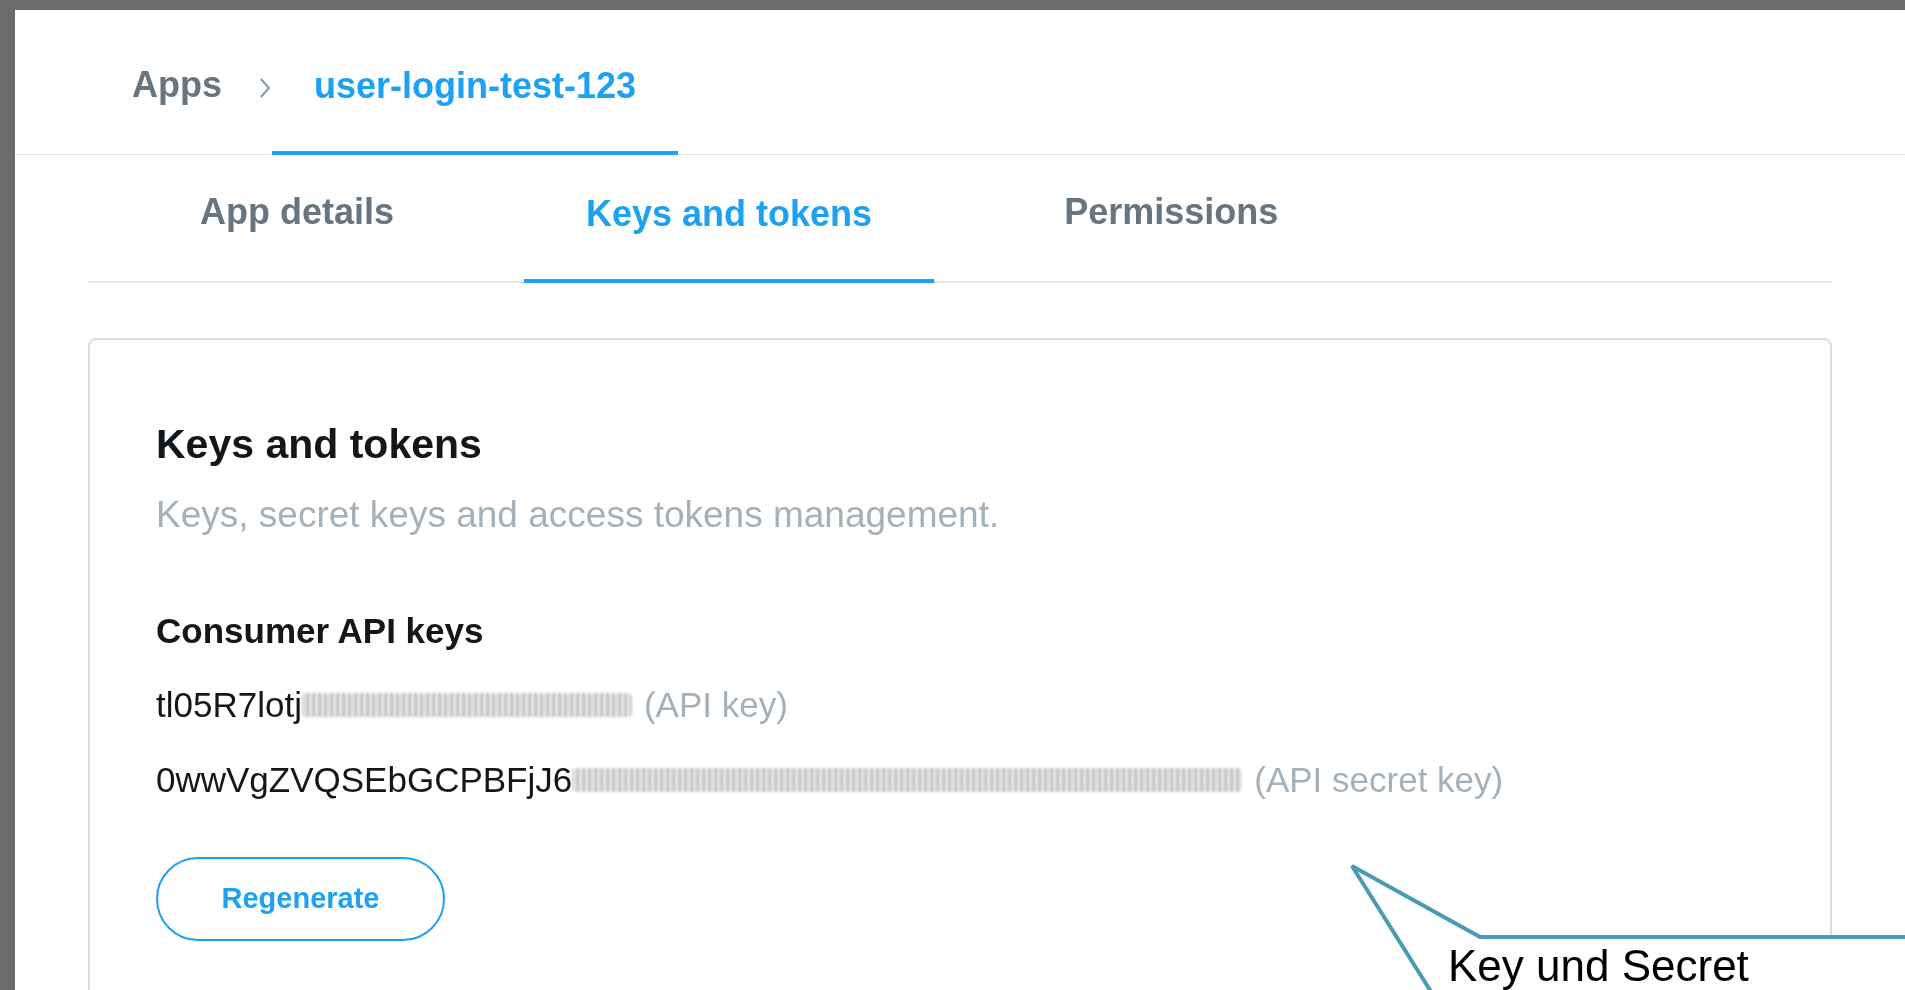 This screenshot has height=990, width=1905. What do you see at coordinates (319, 444) in the screenshot?
I see `card-title: Keys and tokens` at bounding box center [319, 444].